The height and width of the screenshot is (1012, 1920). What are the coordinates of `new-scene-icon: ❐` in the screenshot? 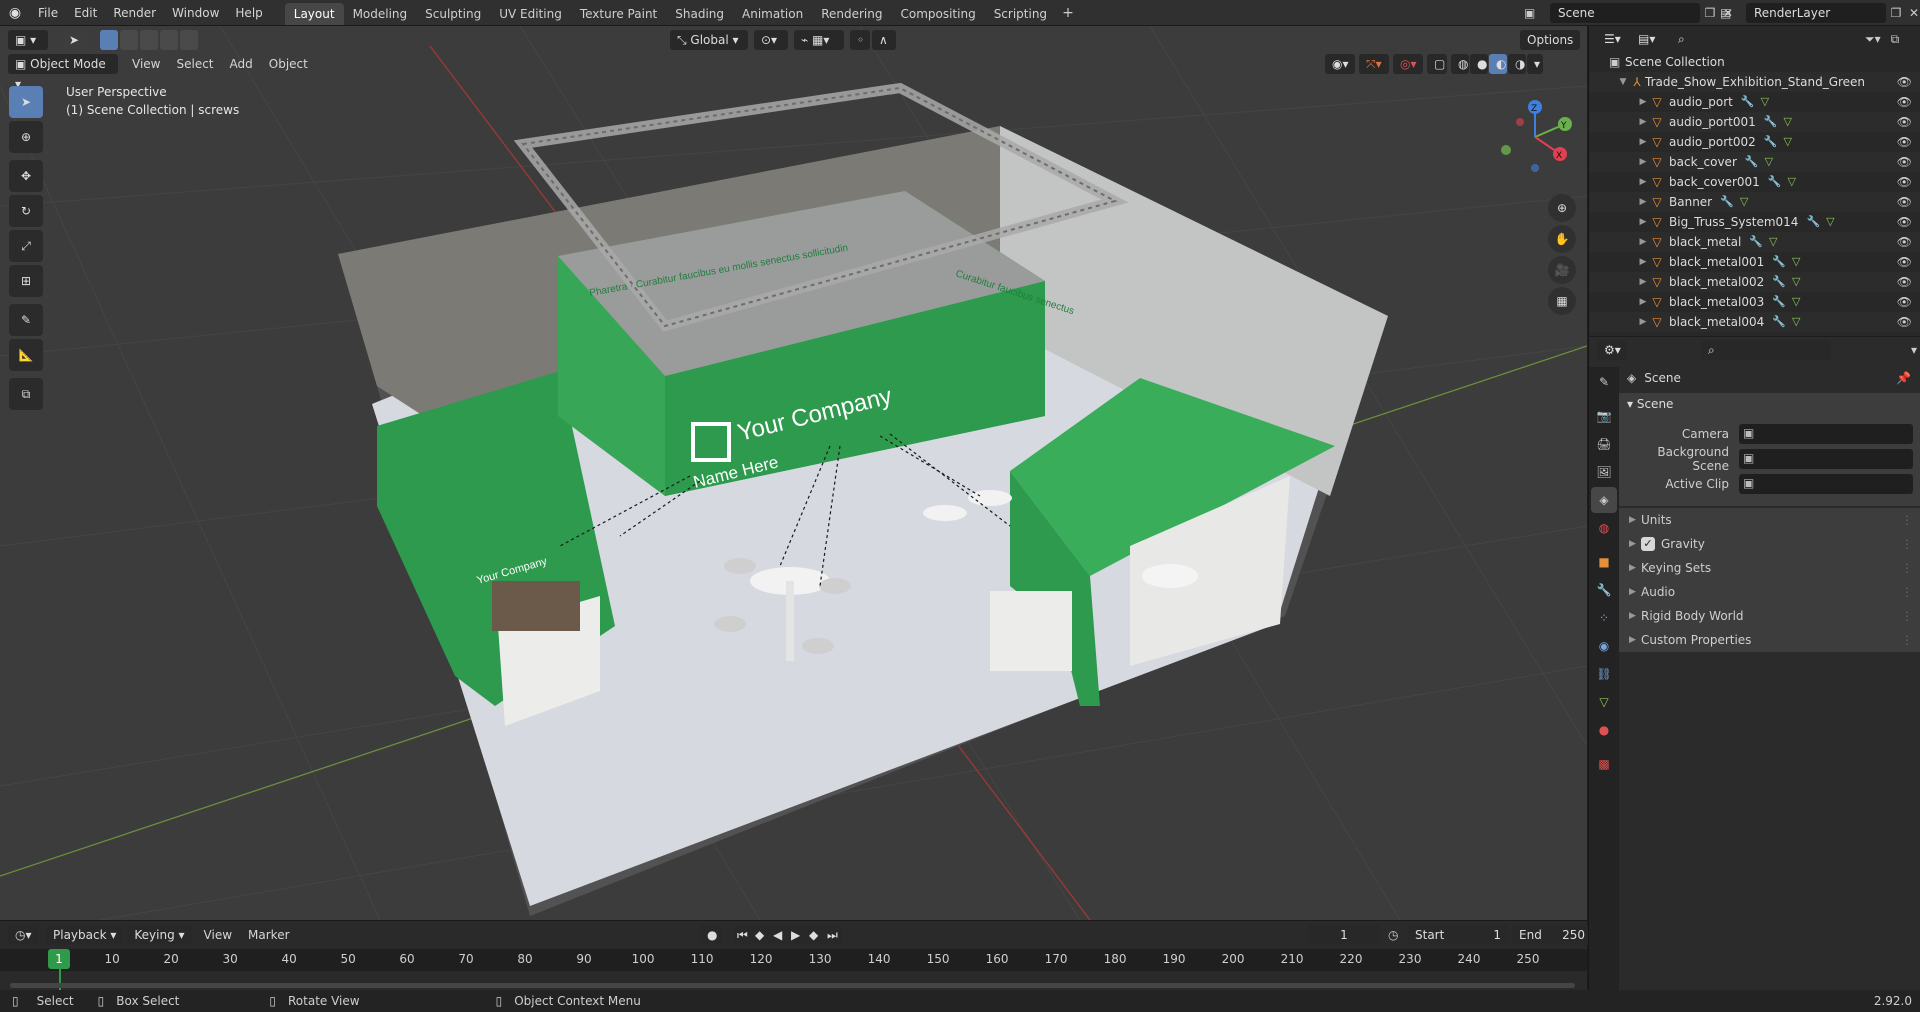 It's located at (1710, 13).